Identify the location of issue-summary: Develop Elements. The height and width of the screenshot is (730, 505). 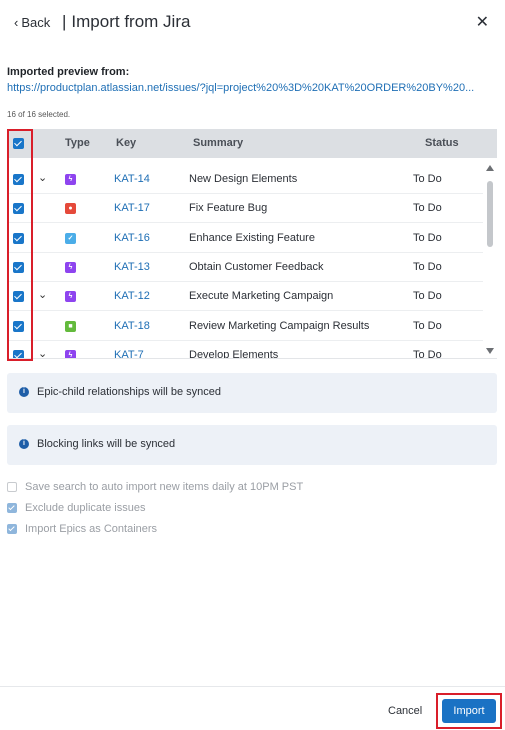
(234, 354).